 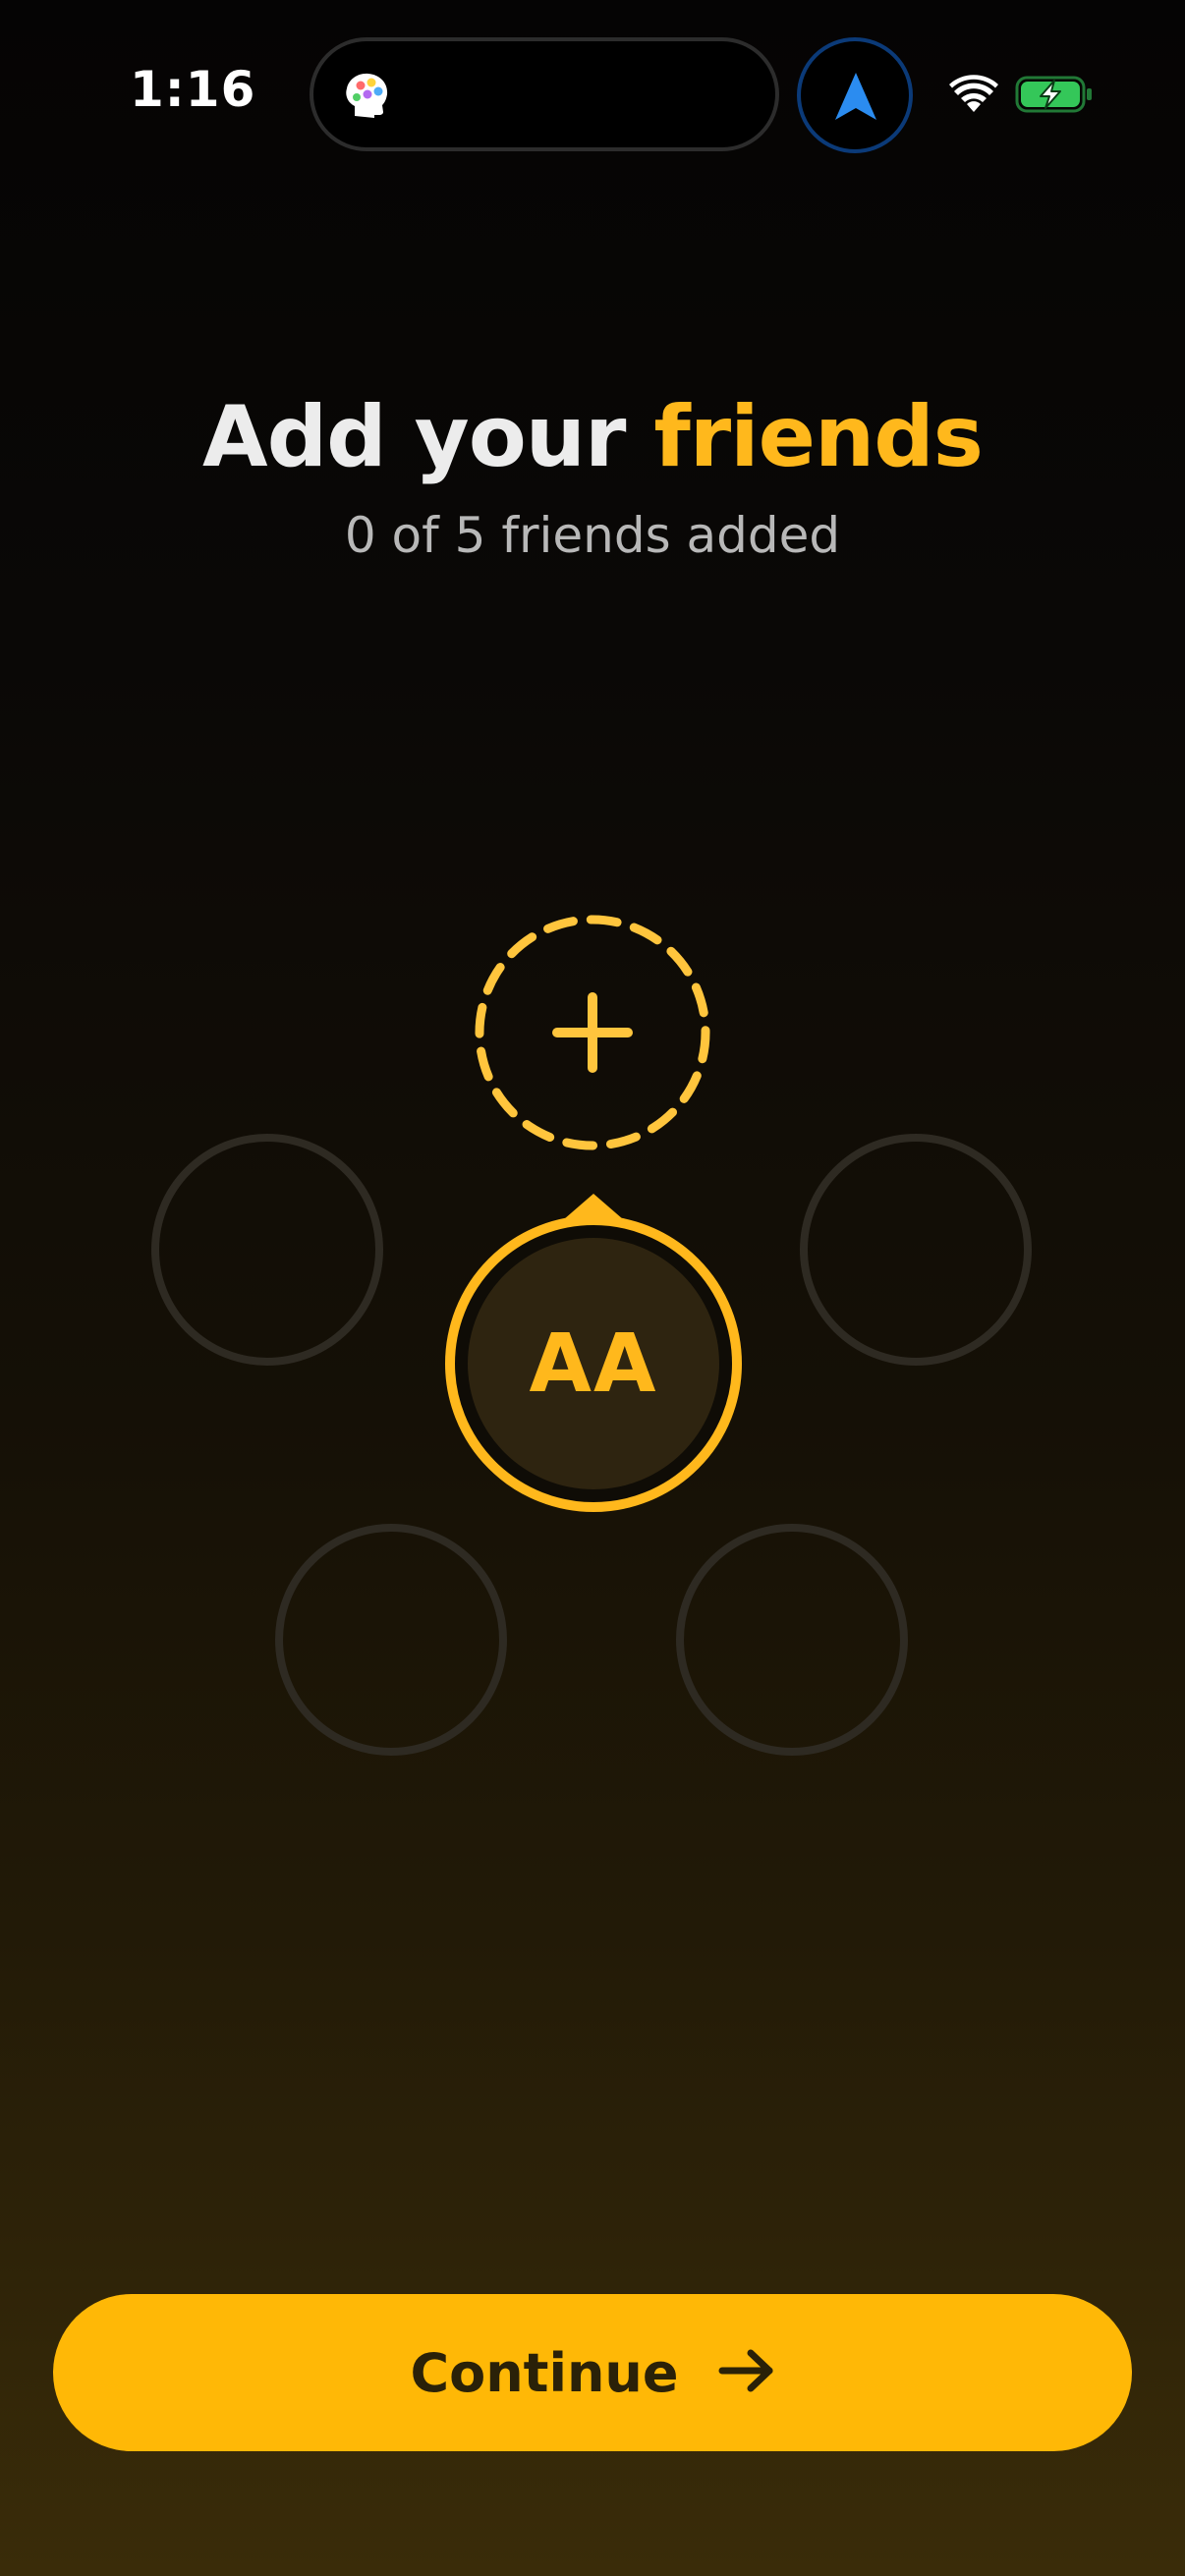 I want to click on title-accent: friends, so click(x=819, y=437).